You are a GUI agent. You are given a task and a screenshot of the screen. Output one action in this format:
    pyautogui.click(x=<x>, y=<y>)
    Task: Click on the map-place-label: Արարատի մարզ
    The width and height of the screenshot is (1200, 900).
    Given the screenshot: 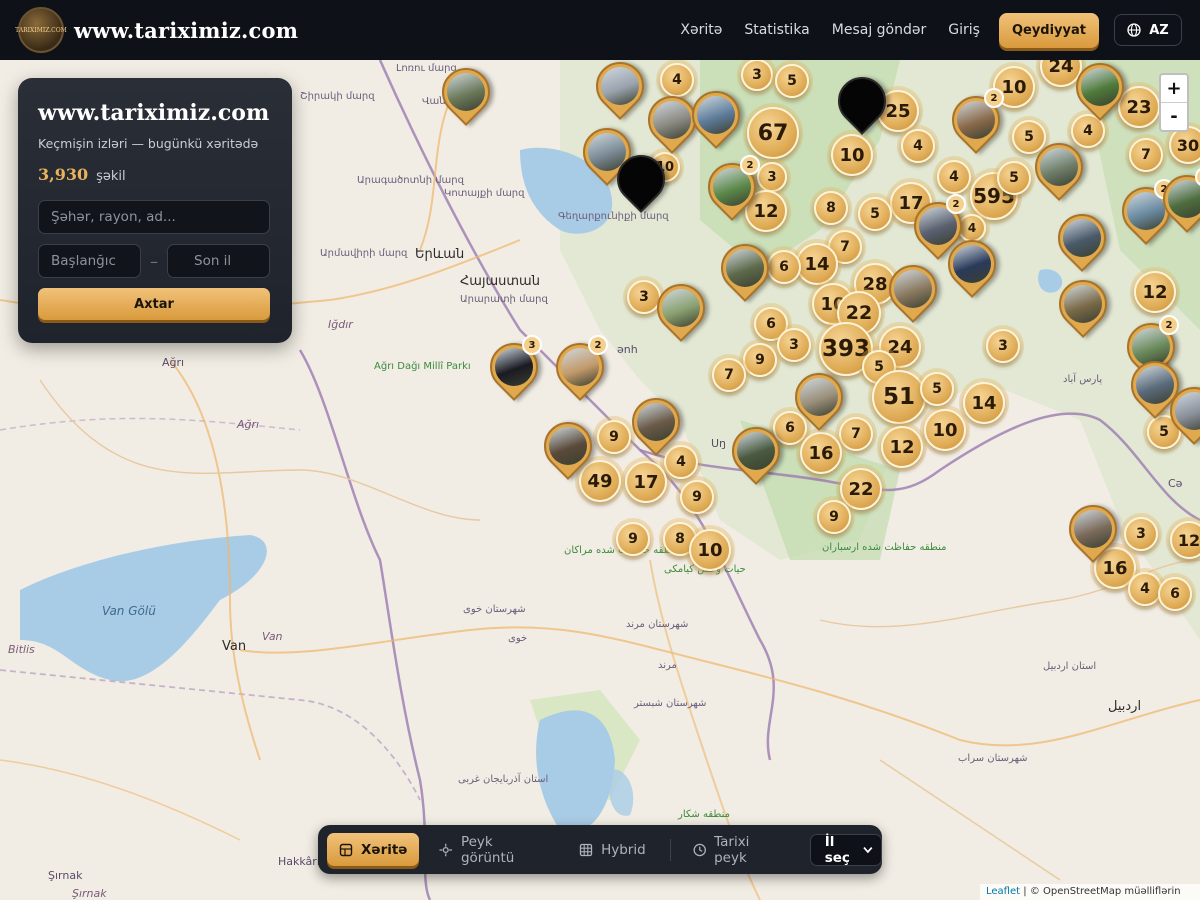 What is the action you would take?
    pyautogui.click(x=504, y=299)
    